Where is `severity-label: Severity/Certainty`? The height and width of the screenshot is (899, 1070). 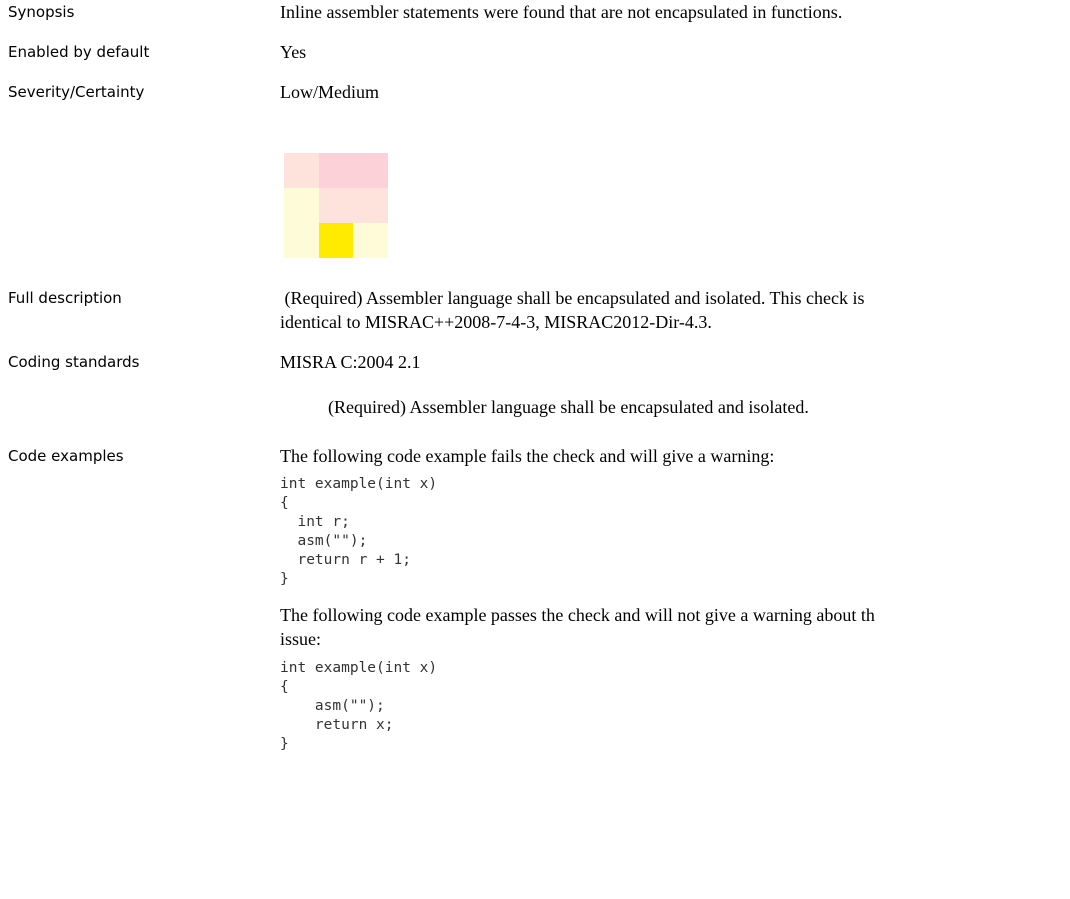
severity-label: Severity/Certainty is located at coordinates (76, 92).